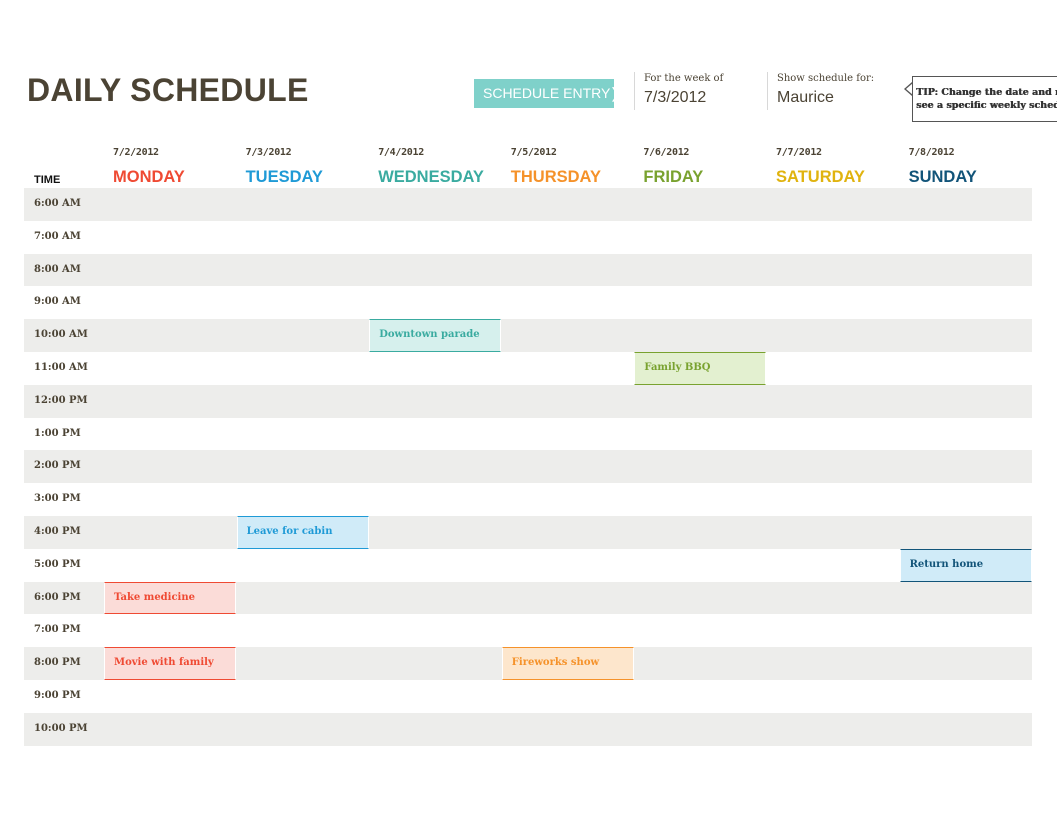  What do you see at coordinates (528, 368) in the screenshot?
I see `time-row: 11:00 AM Family BBQ` at bounding box center [528, 368].